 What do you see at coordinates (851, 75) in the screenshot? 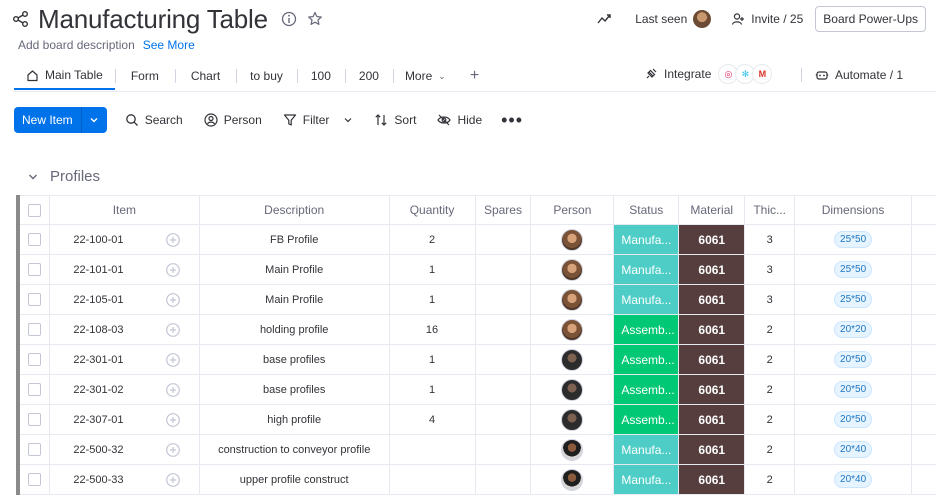
I see `automate-button: Automate / 1` at bounding box center [851, 75].